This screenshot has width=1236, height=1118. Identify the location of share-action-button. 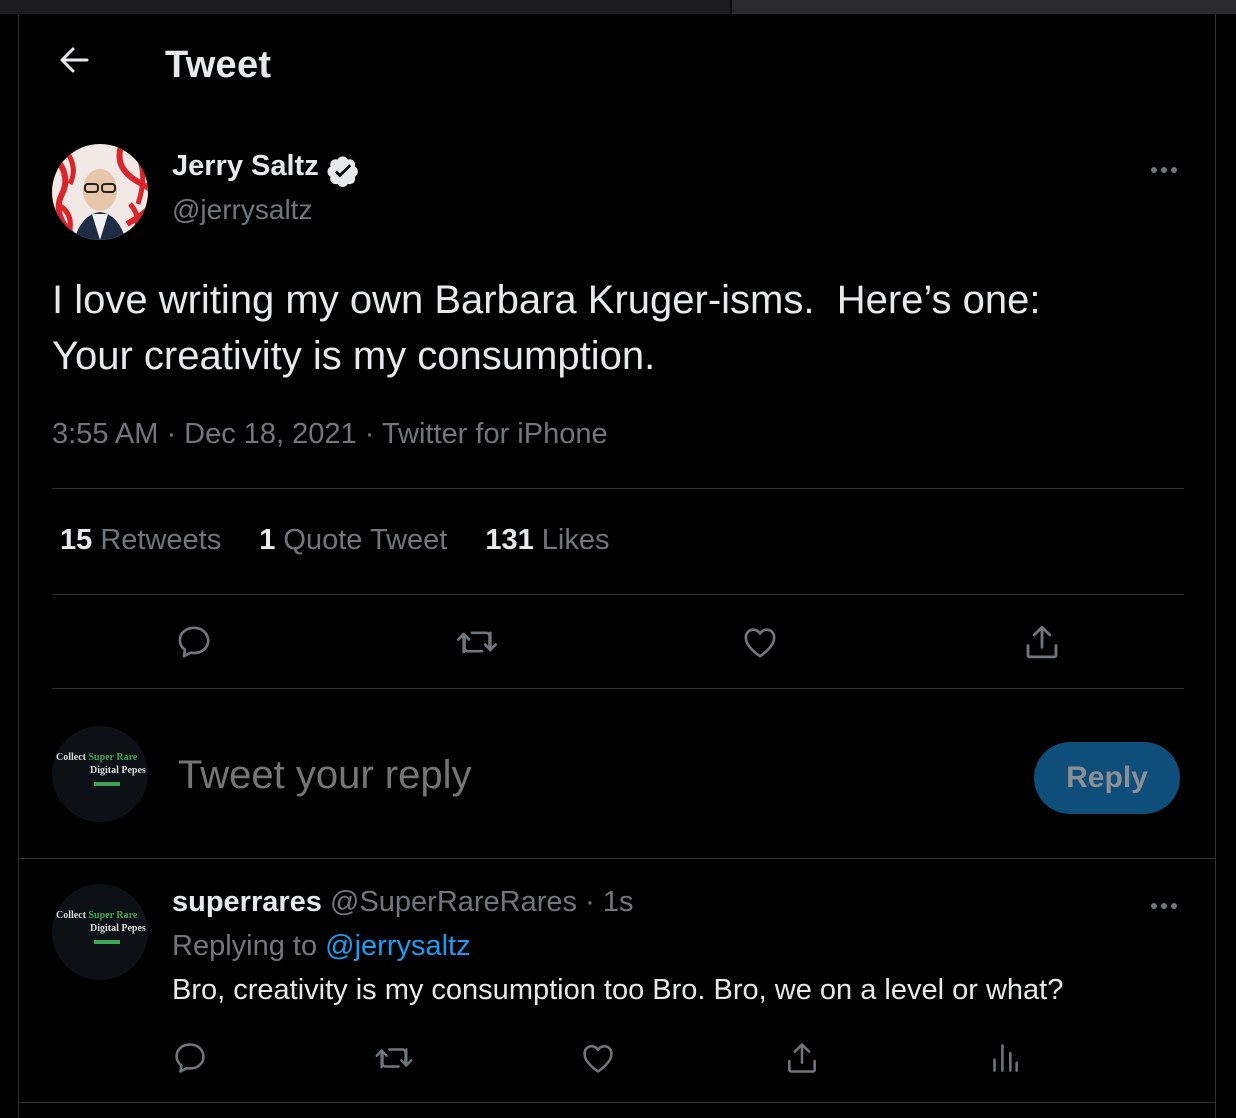
(1042, 642).